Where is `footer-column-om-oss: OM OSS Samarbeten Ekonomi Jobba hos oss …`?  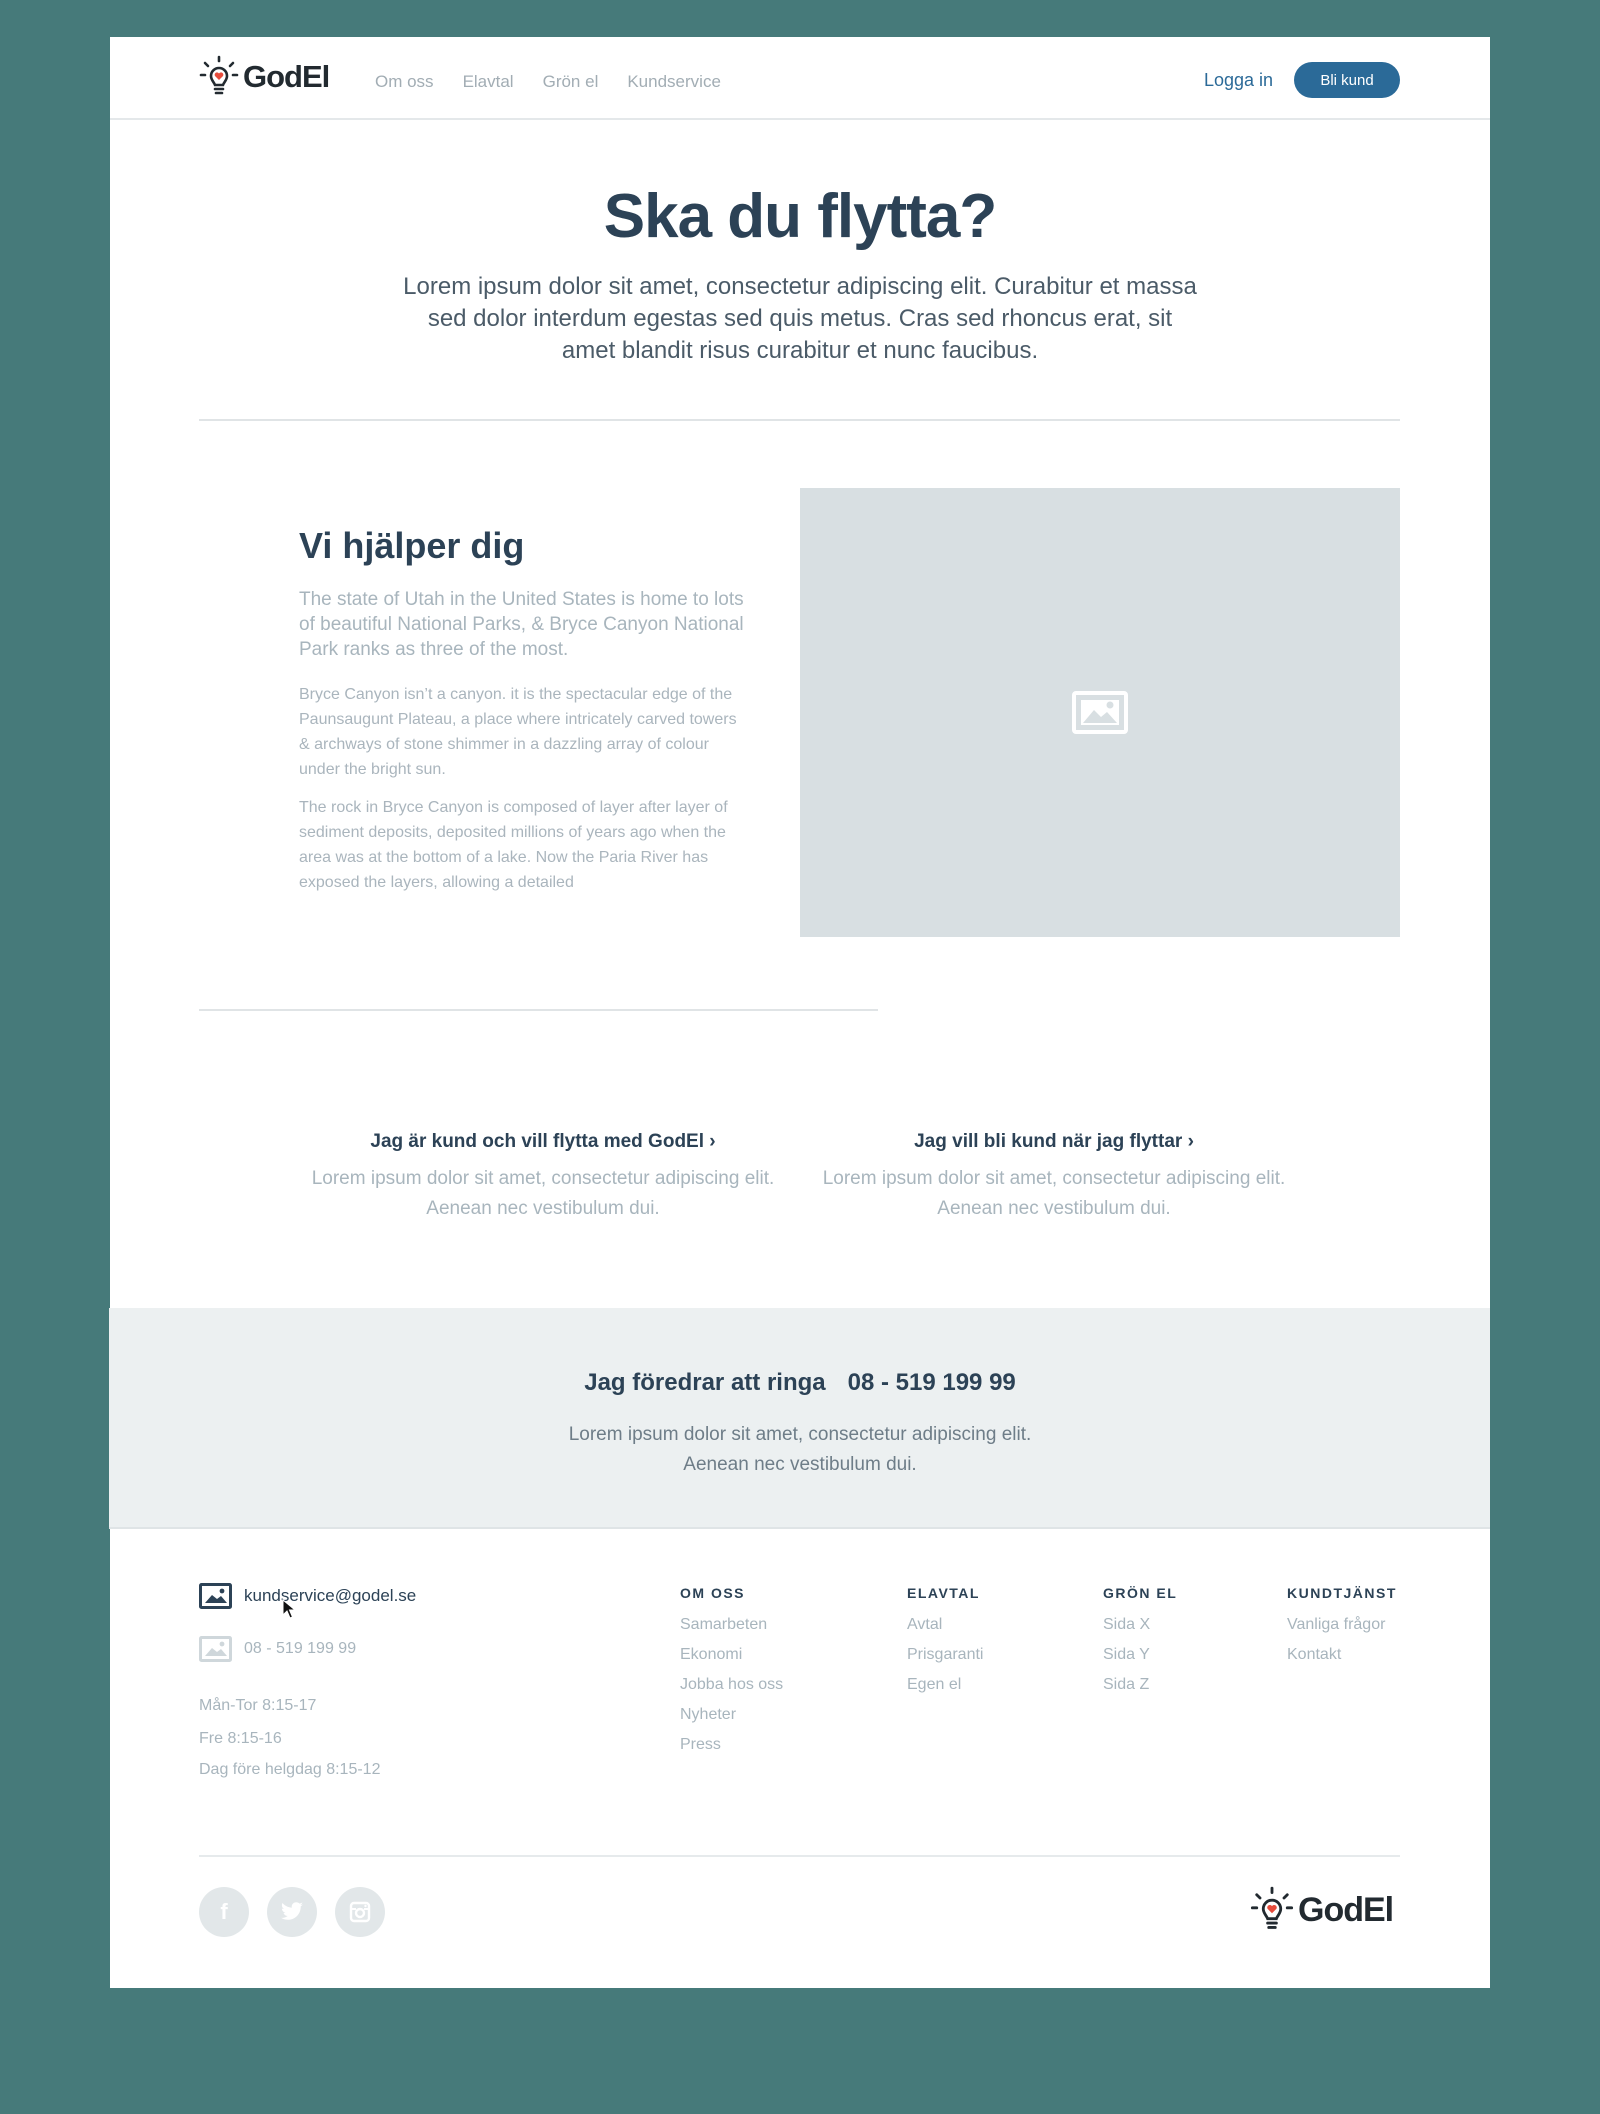 footer-column-om-oss: OM OSS Samarbeten Ekonomi Jobba hos oss … is located at coordinates (731, 1672).